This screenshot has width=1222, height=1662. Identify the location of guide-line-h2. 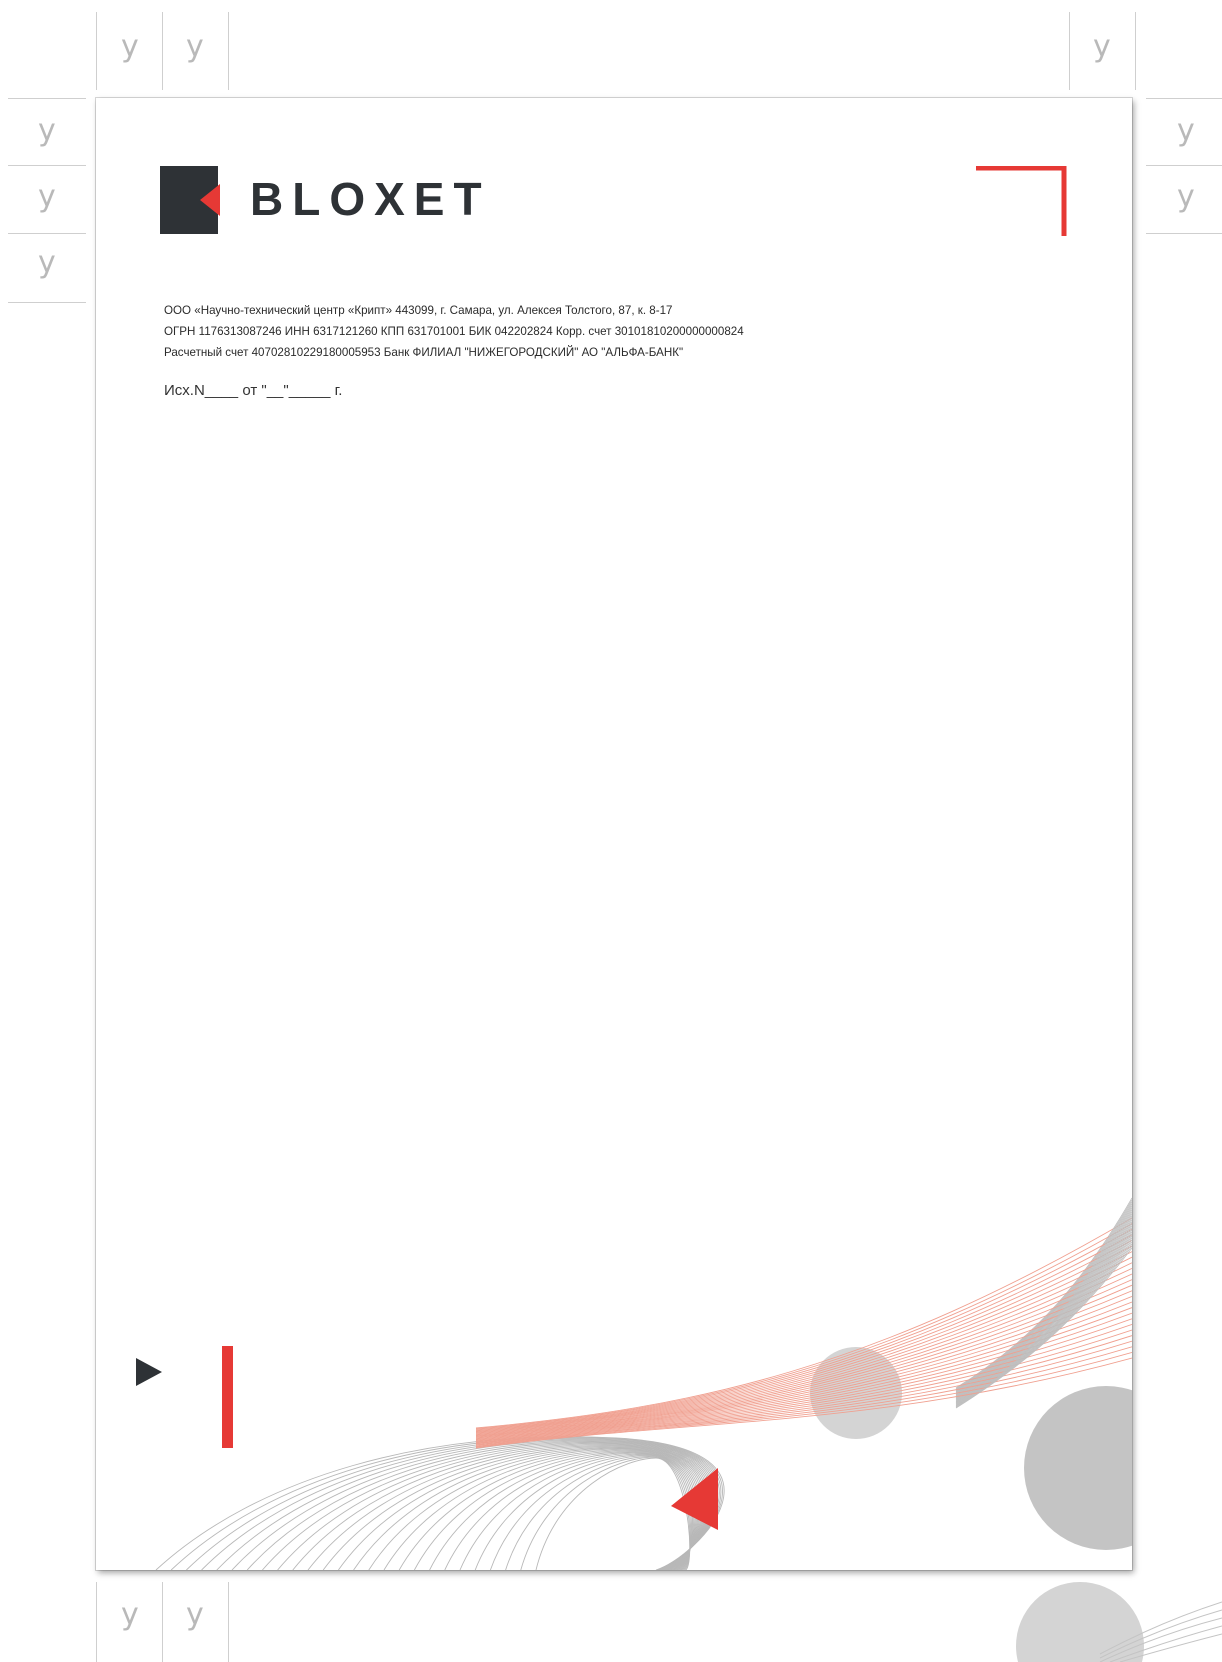
(47, 165).